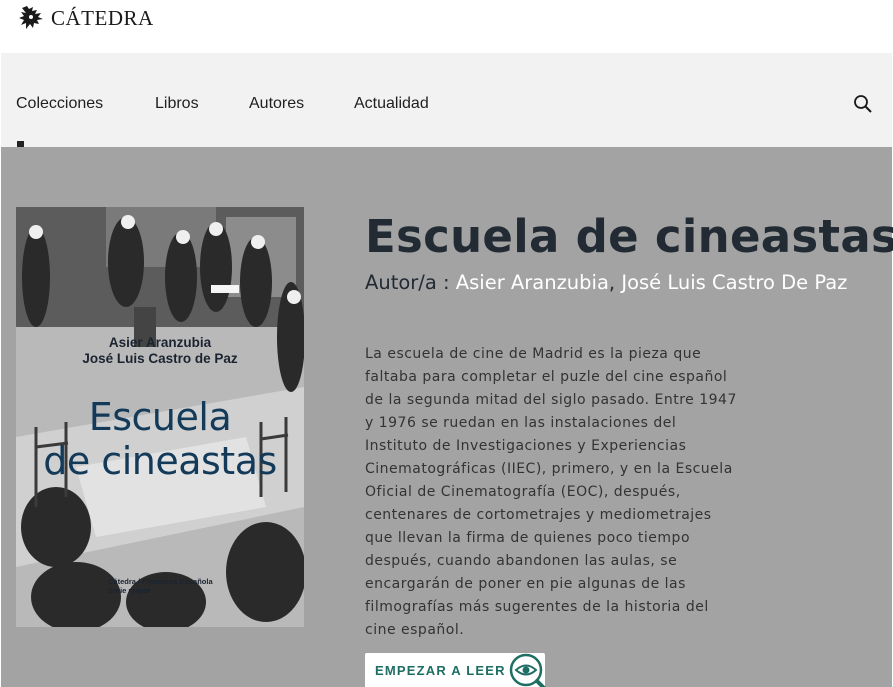  What do you see at coordinates (863, 104) in the screenshot?
I see `search-icon` at bounding box center [863, 104].